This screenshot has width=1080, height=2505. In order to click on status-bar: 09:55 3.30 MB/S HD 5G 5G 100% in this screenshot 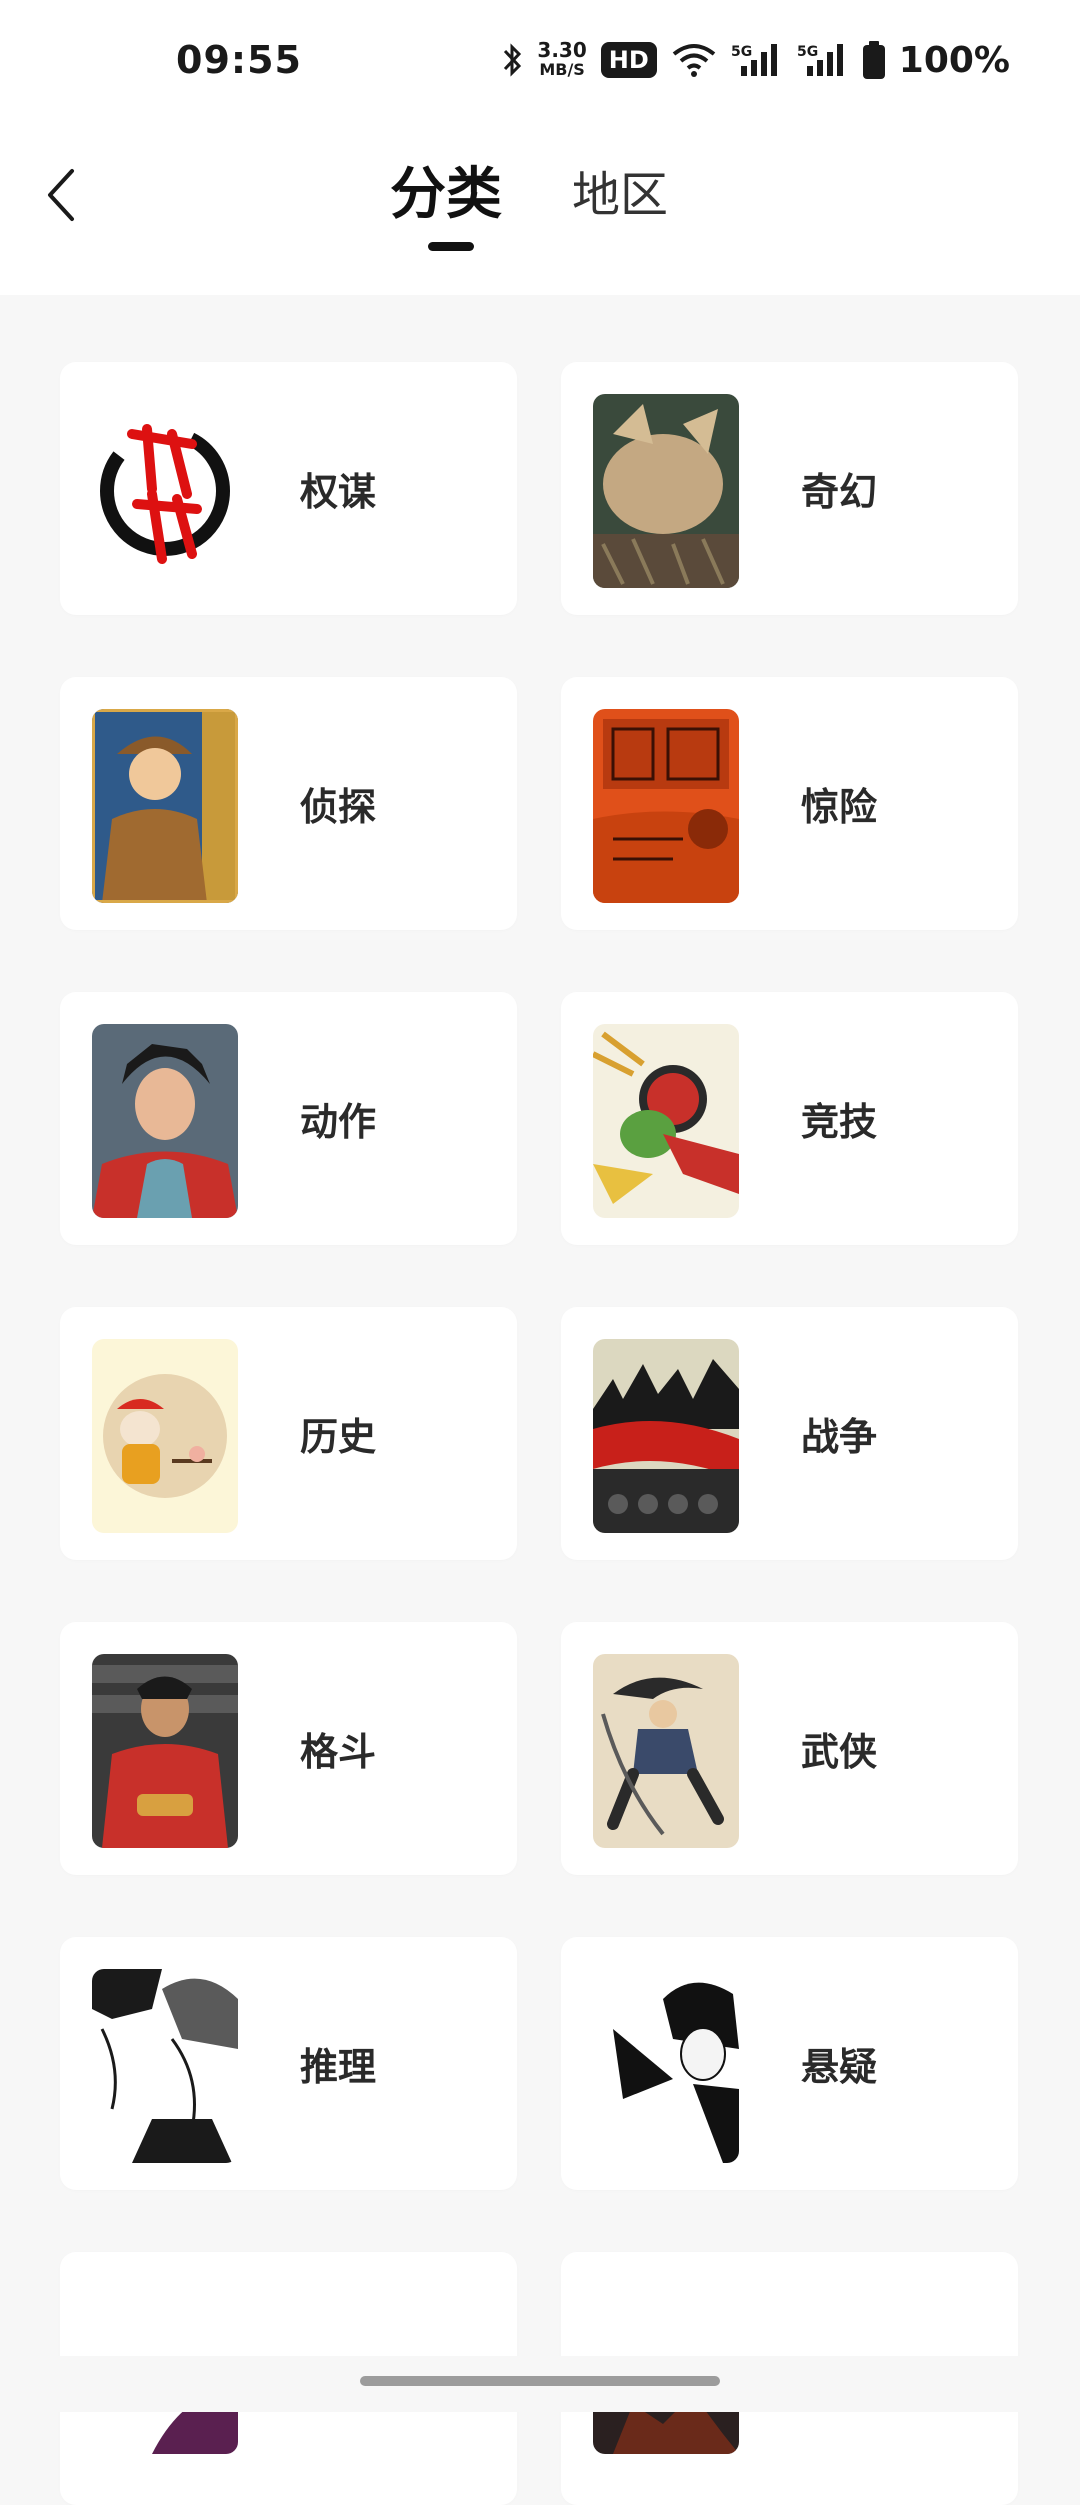, I will do `click(540, 60)`.